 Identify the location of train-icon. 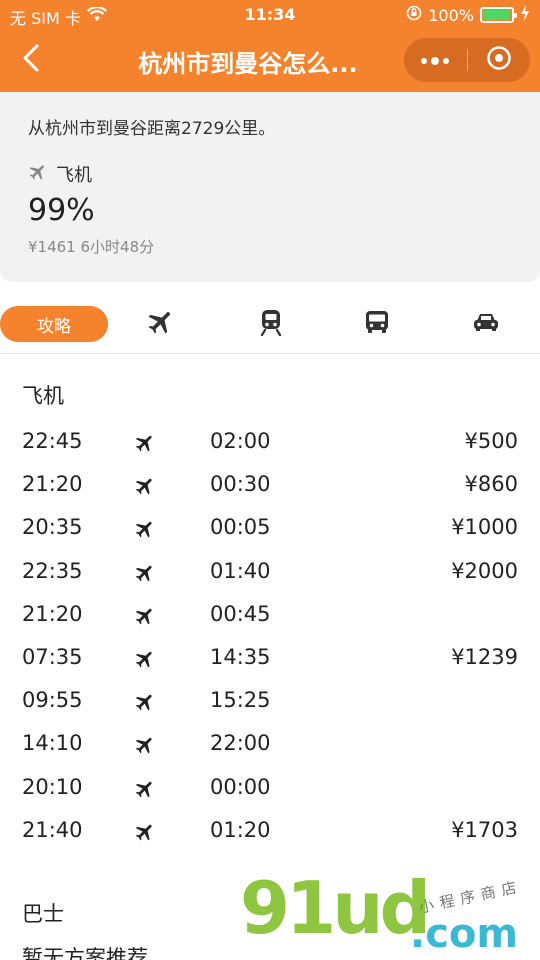
(271, 324).